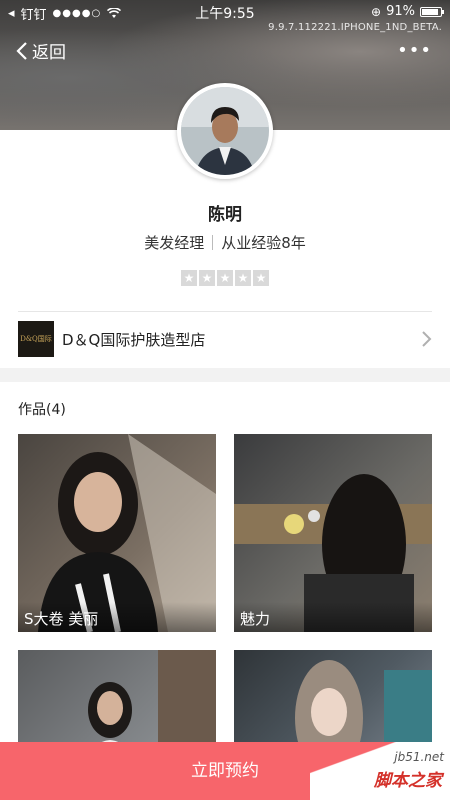 This screenshot has height=800, width=450. Describe the element at coordinates (213, 242) in the screenshot. I see `subtitle-divider` at that location.